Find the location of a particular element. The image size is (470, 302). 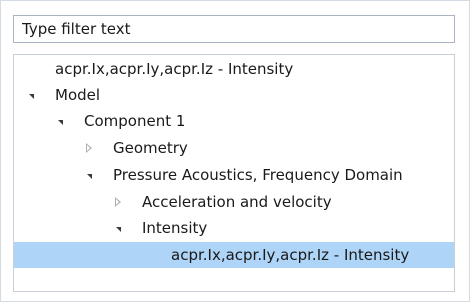

tree-item-intensity-root: acpr.Ix,acpr.Iy,acpr.Iz - Intensity is located at coordinates (234, 69).